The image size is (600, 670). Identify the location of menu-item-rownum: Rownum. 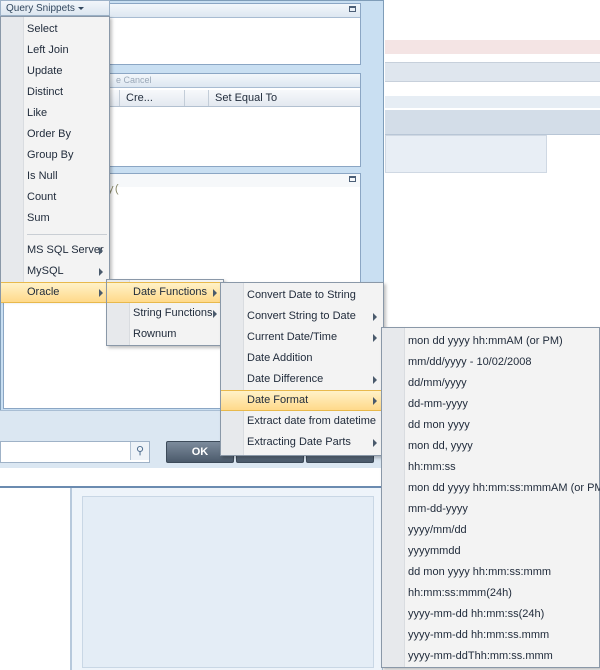
(165, 334).